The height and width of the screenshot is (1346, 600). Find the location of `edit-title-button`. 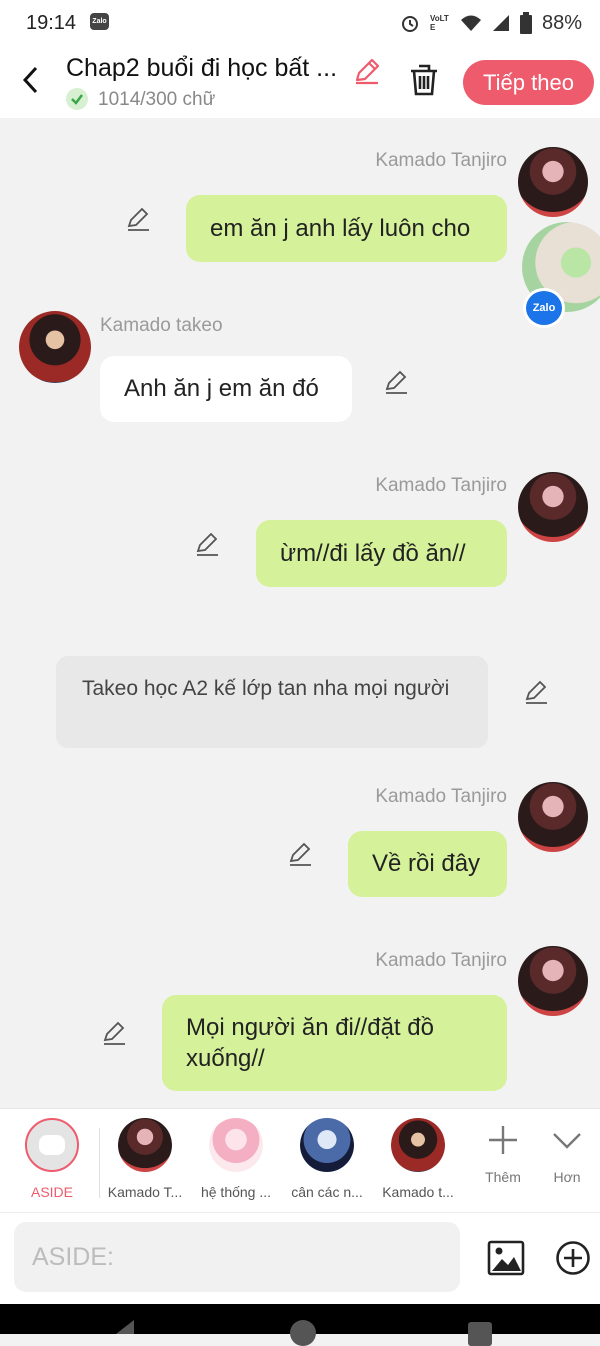

edit-title-button is located at coordinates (367, 71).